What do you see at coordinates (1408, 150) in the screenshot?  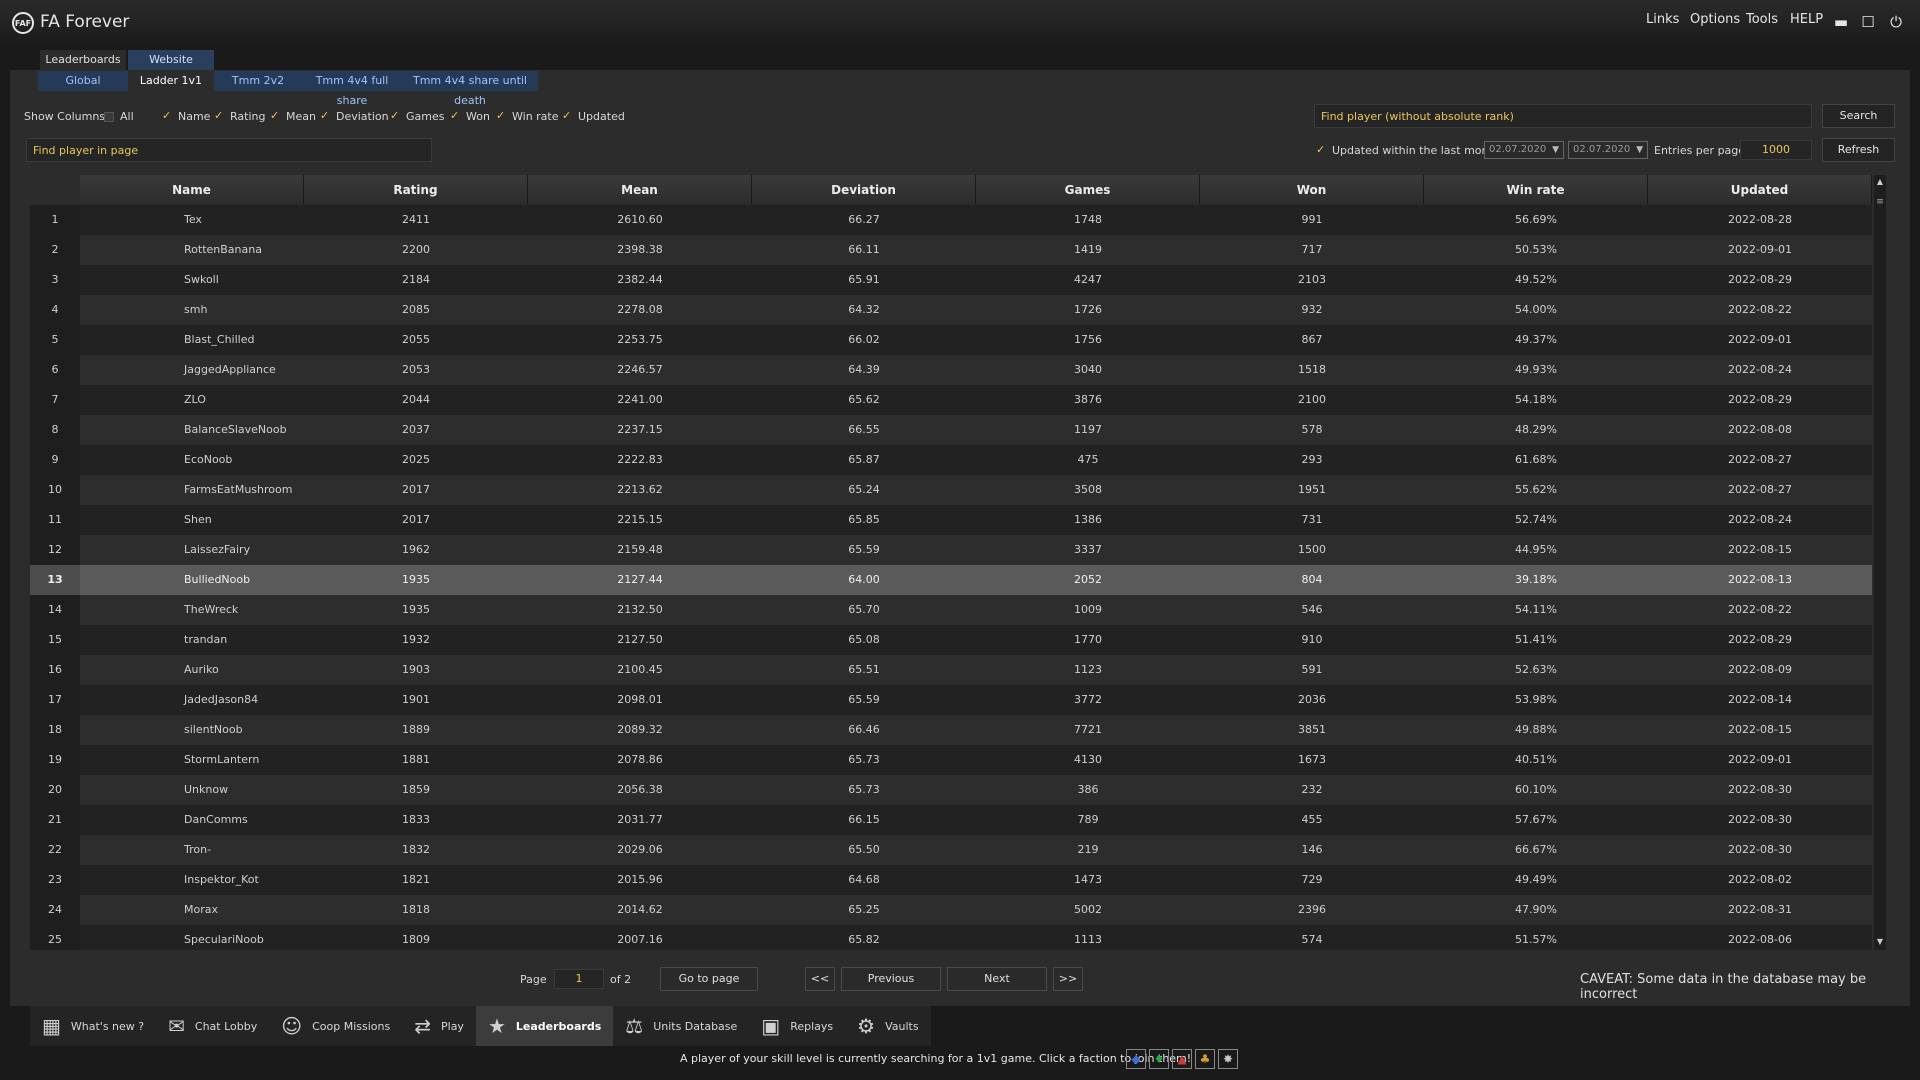 I see `updated-within-checkbox: Updated within the last month` at bounding box center [1408, 150].